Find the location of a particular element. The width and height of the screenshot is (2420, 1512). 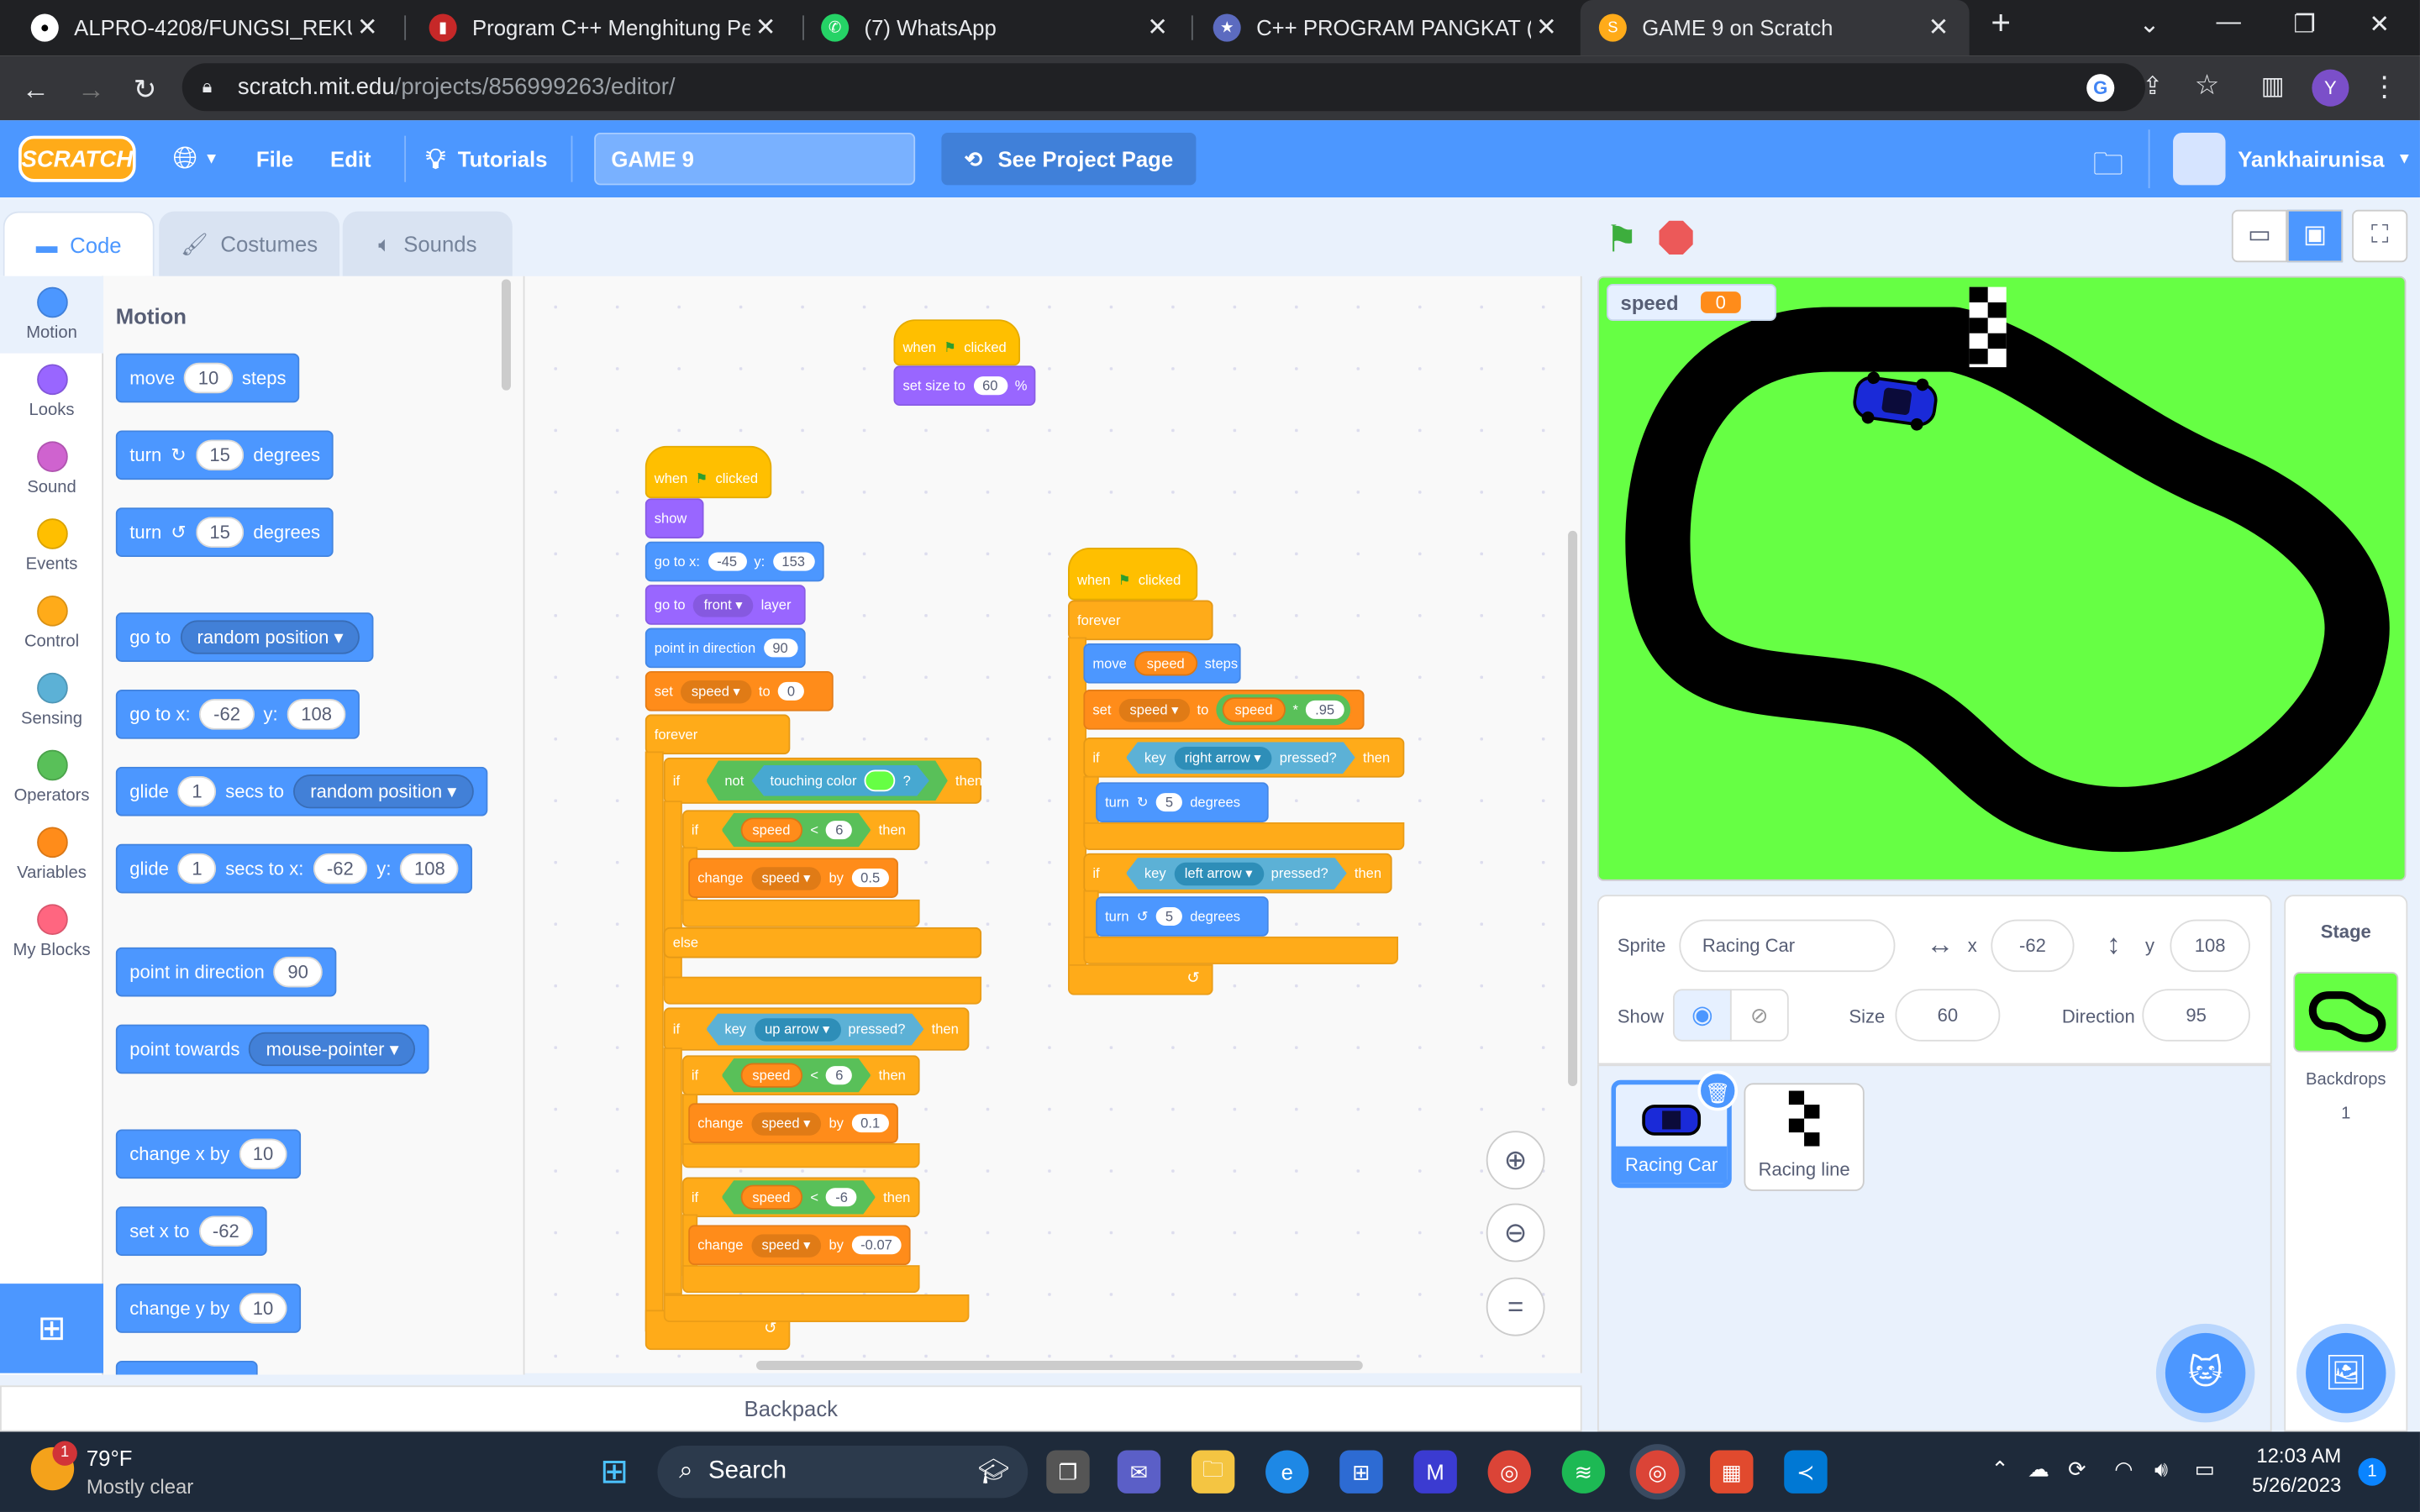

block-change-x: change x by 10 is located at coordinates (208, 1154).